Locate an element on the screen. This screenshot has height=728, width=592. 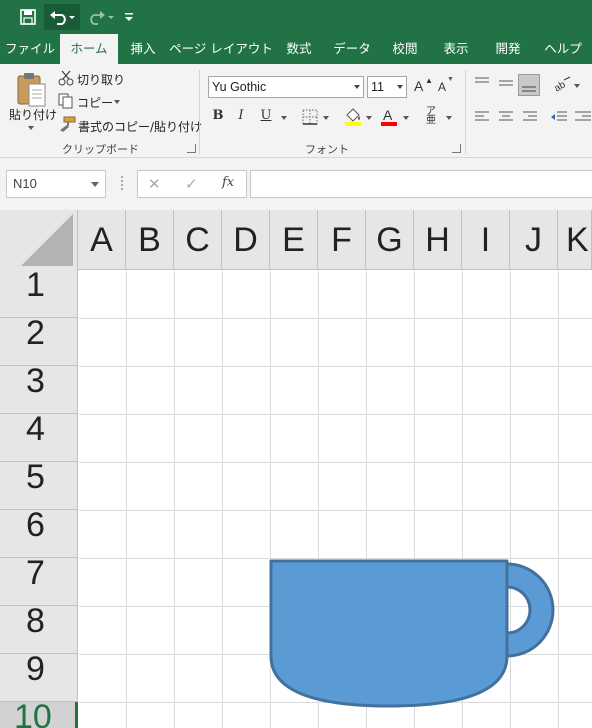
font-group-label: フォント is located at coordinates (327, 149).